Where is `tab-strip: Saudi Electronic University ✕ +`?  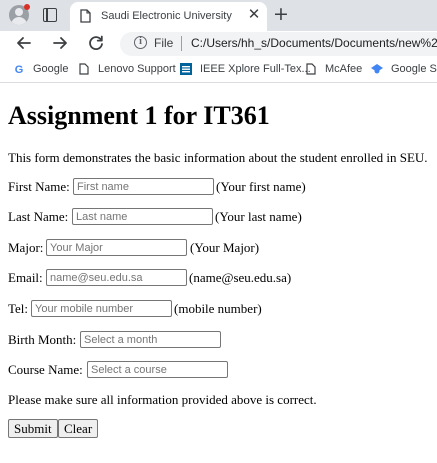 tab-strip: Saudi Electronic University ✕ + is located at coordinates (218, 15).